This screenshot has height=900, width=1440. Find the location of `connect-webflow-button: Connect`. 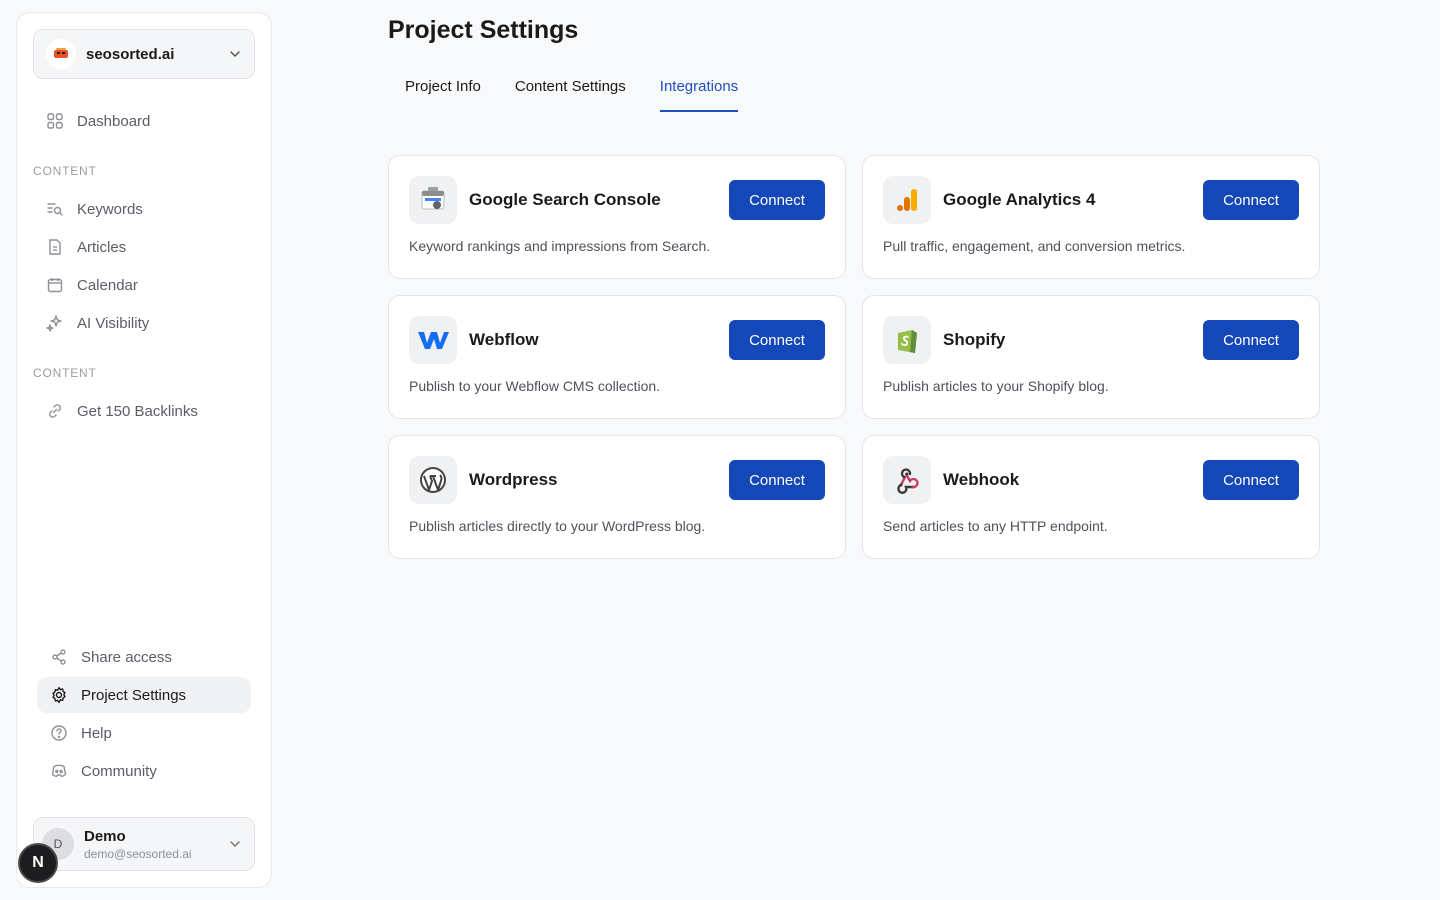

connect-webflow-button: Connect is located at coordinates (777, 340).